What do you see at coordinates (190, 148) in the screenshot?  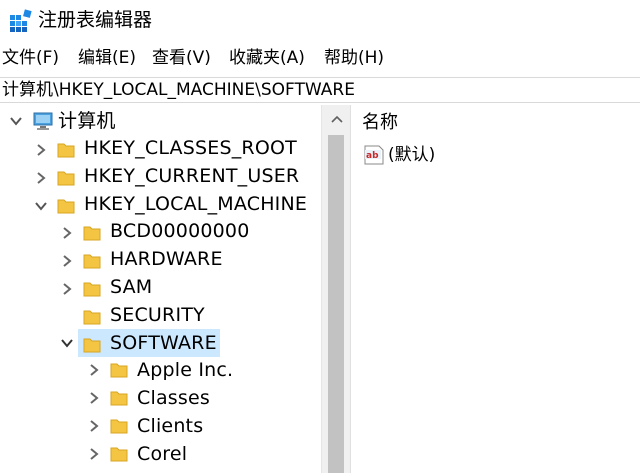 I see `tree-item-hkey-classes-root: HKEY_CLASSES_ROOT` at bounding box center [190, 148].